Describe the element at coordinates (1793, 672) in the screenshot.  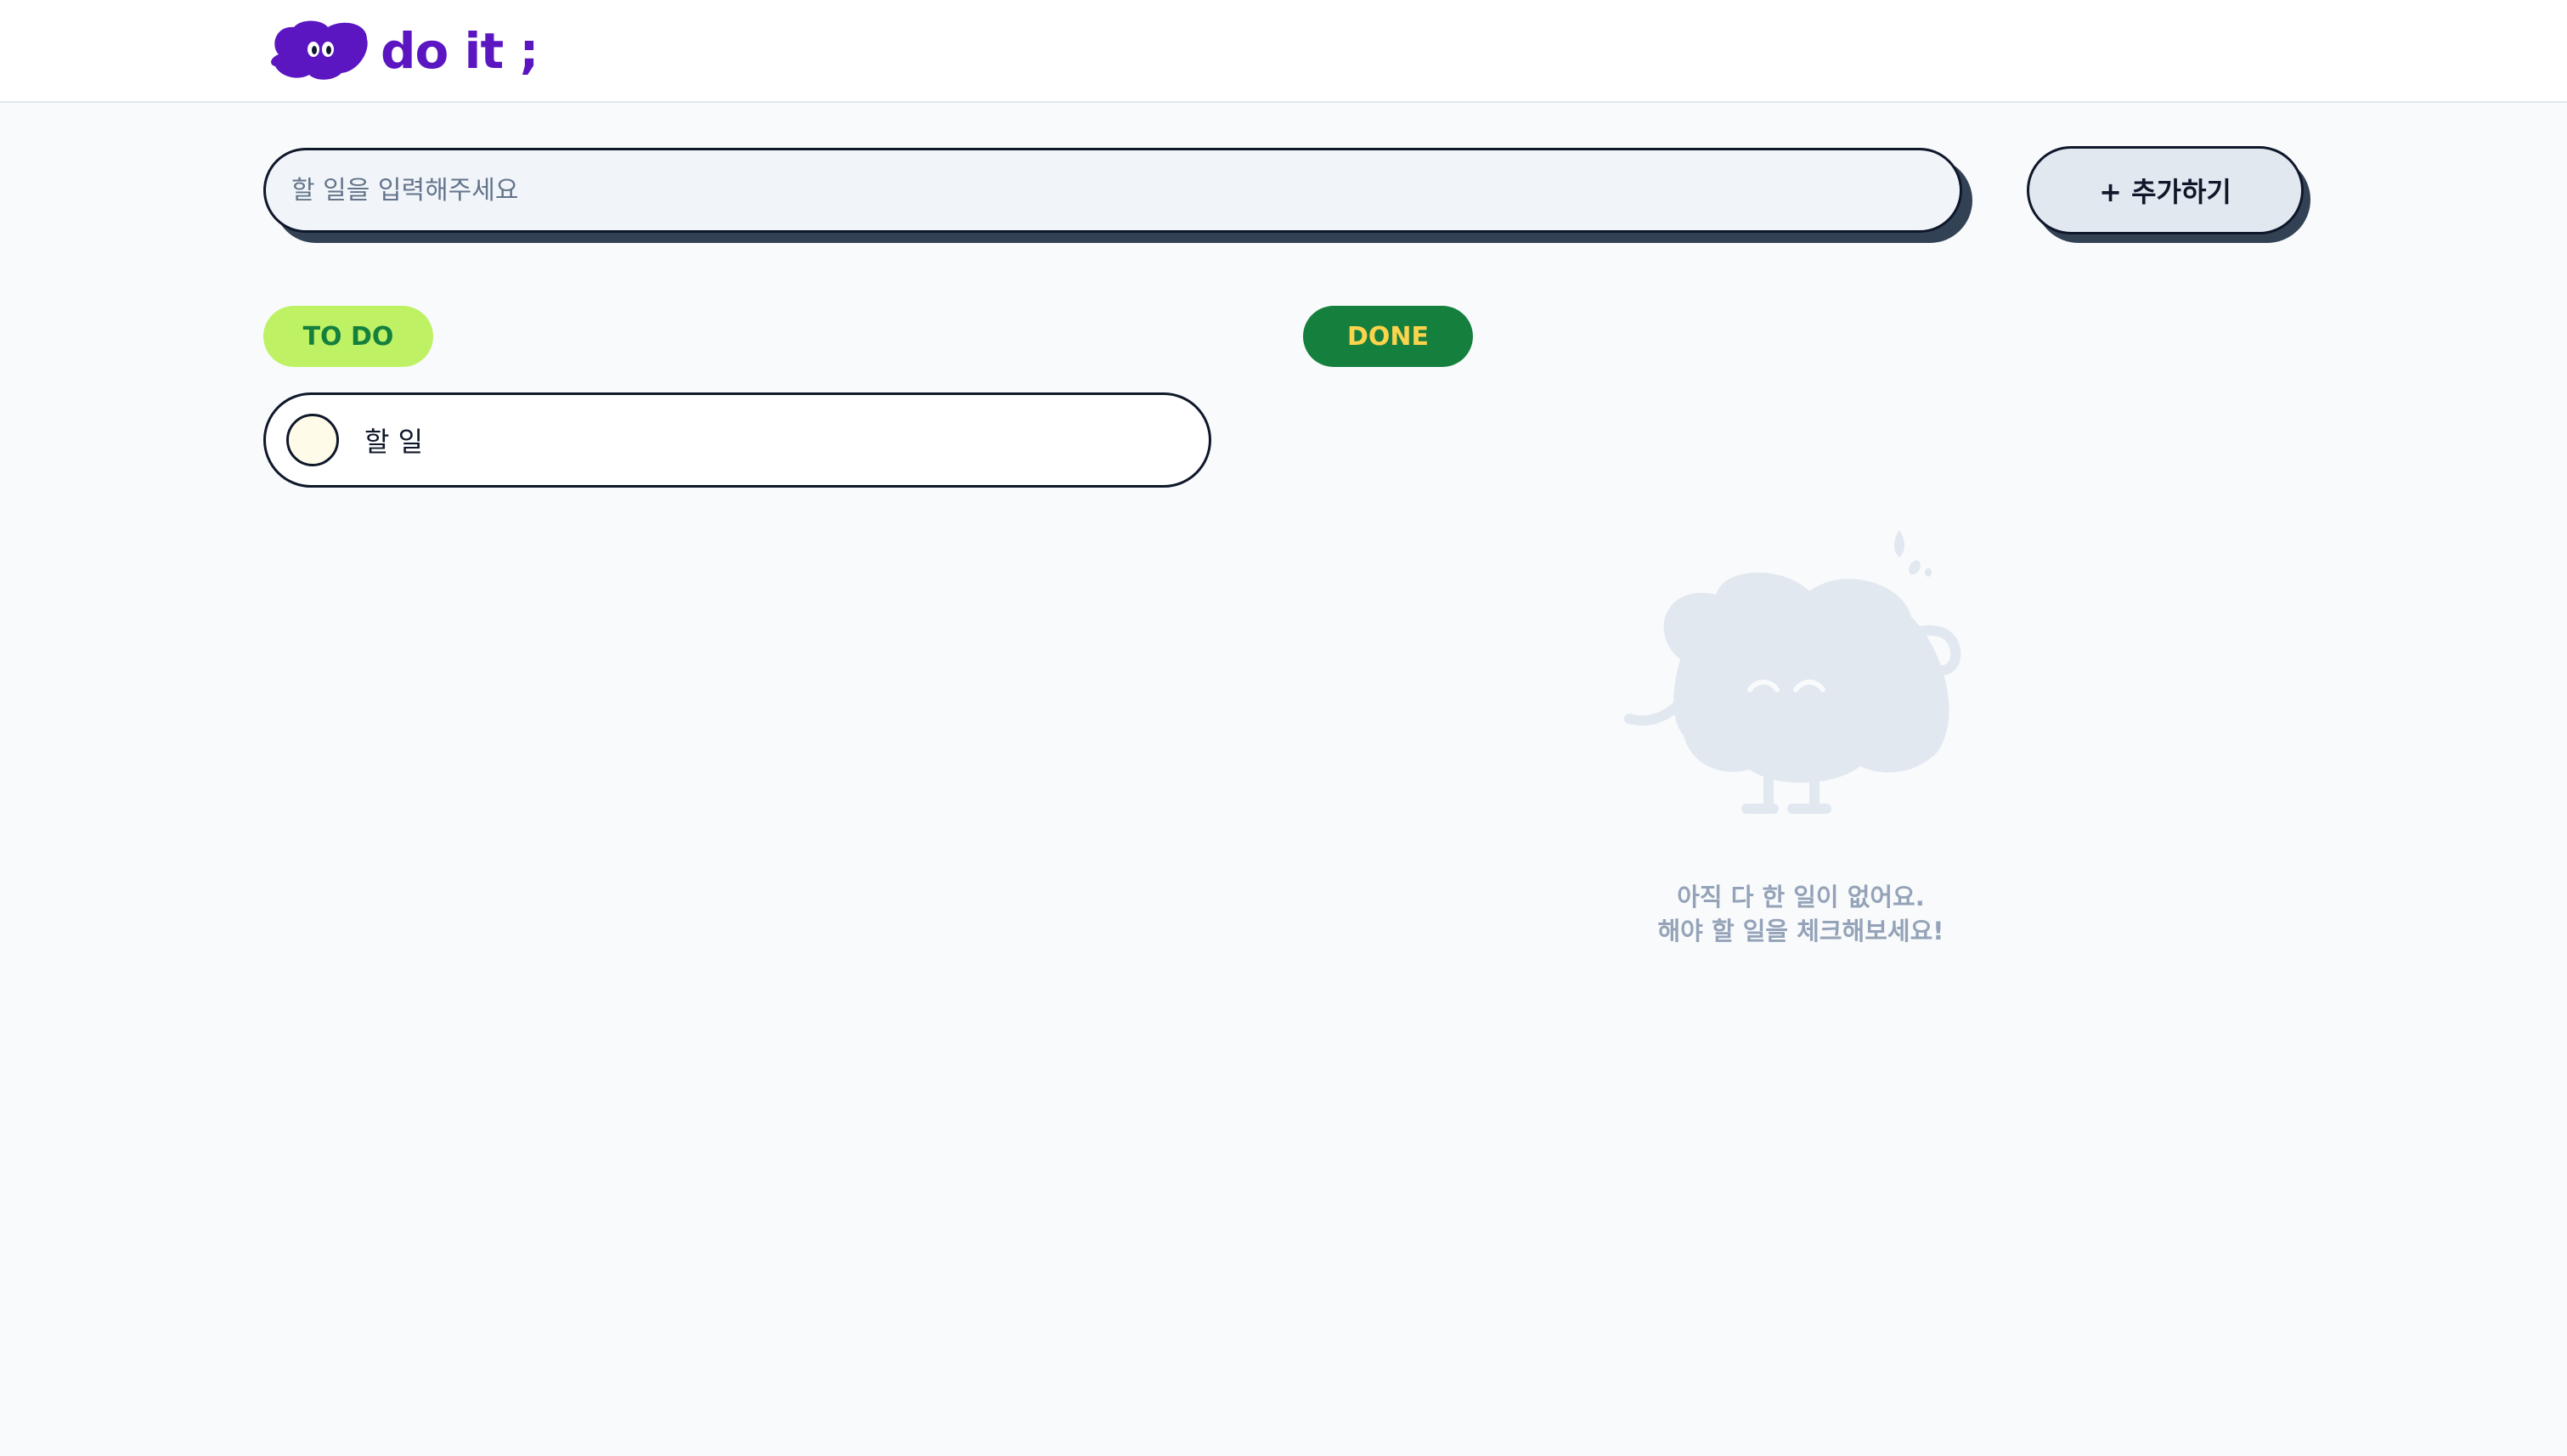
I see `empty-cloud-mascot-icon` at that location.